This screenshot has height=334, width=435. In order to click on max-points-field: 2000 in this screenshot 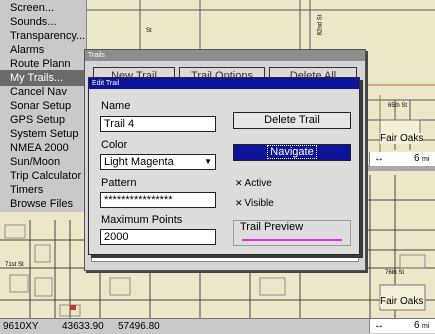, I will do `click(158, 237)`.